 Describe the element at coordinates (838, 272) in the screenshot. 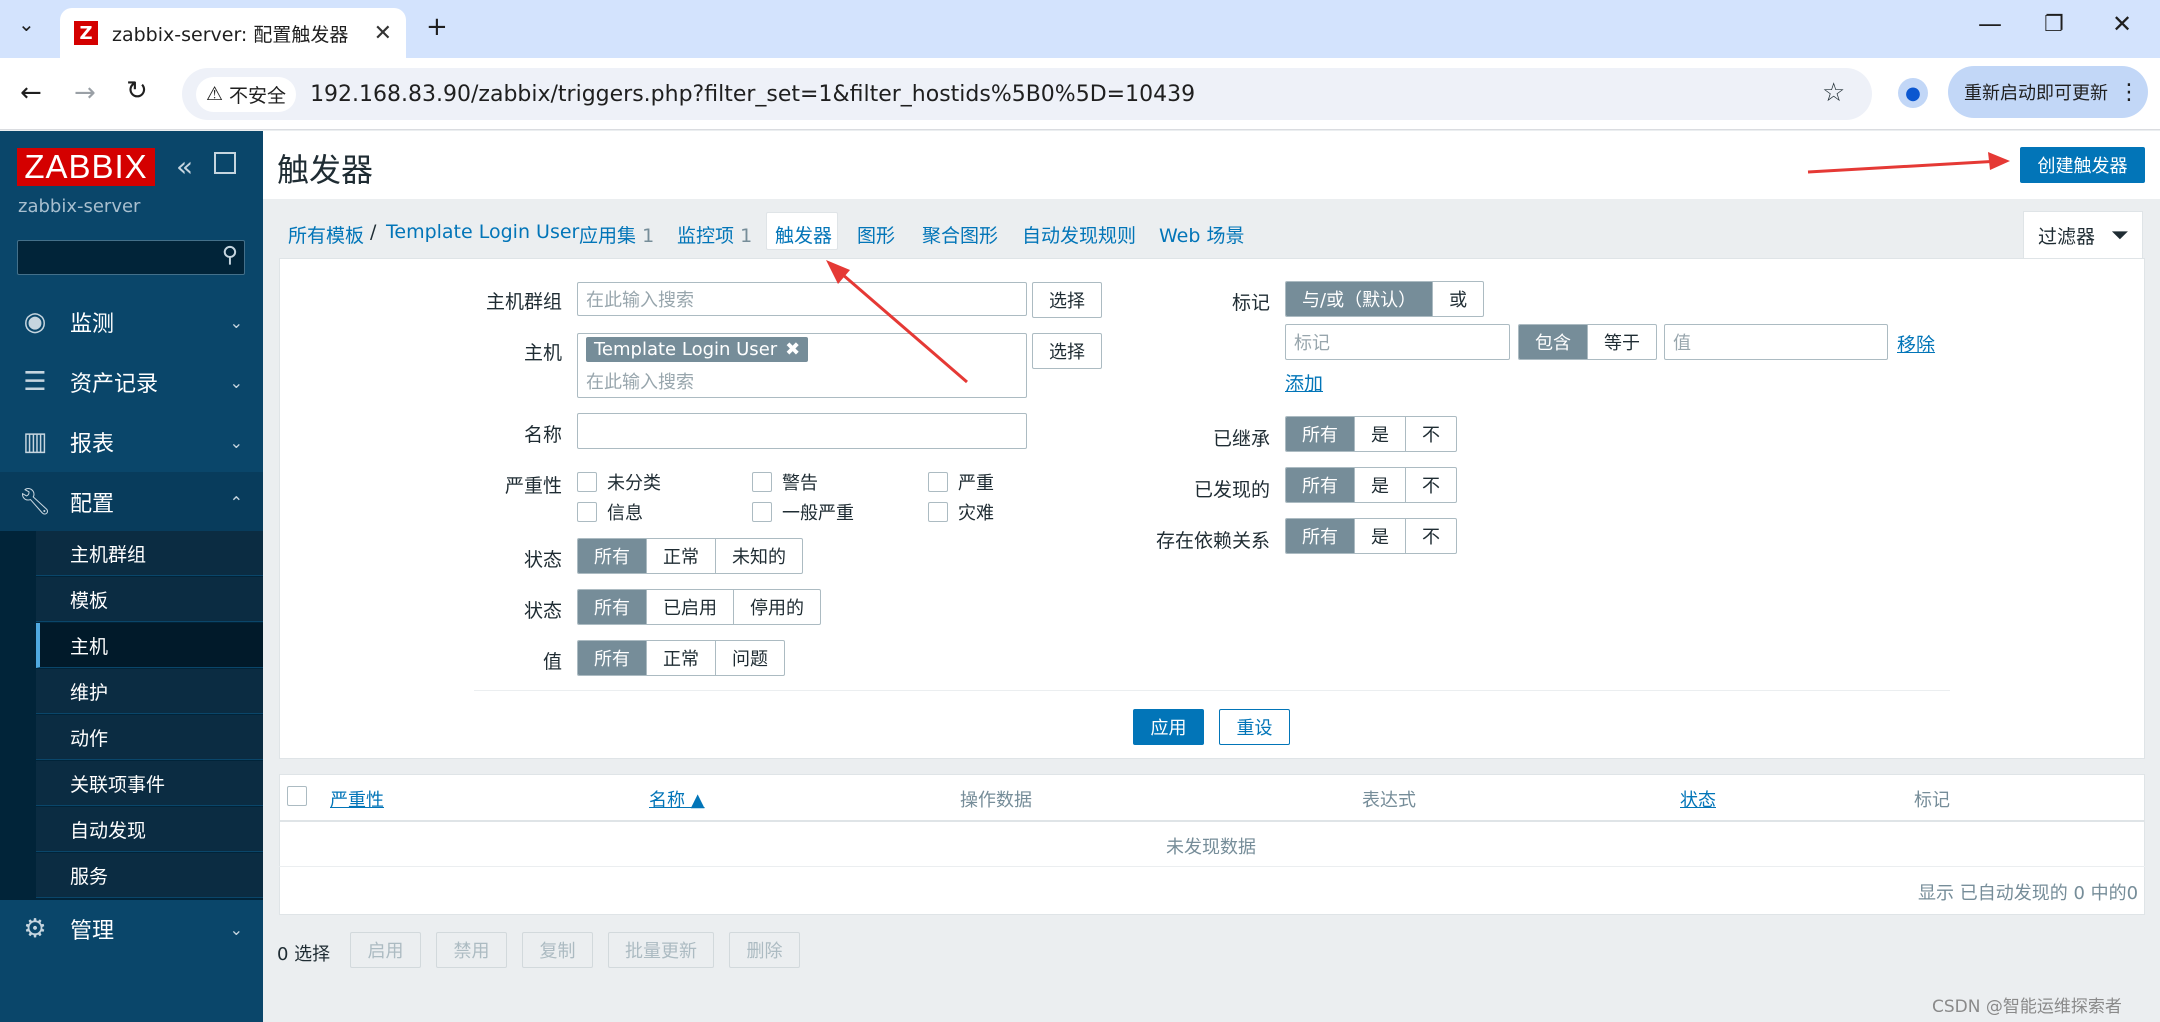

I see `arrow-head-triggers` at that location.